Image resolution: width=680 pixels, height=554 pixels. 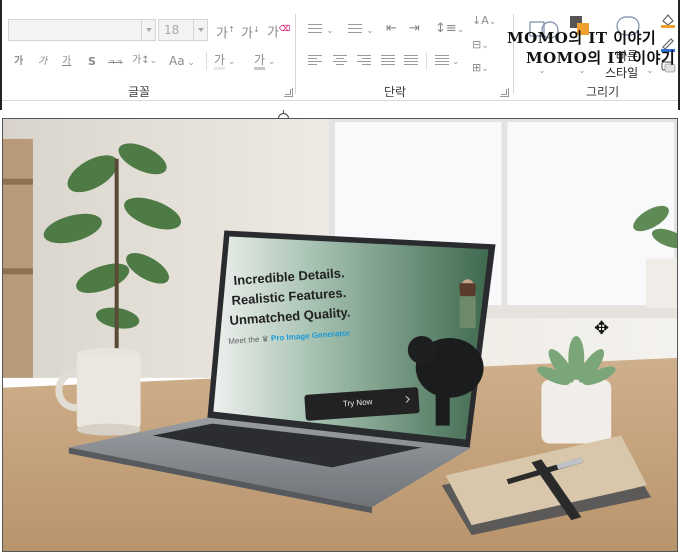 I want to click on font-group-label: 글꼴, so click(x=139, y=92).